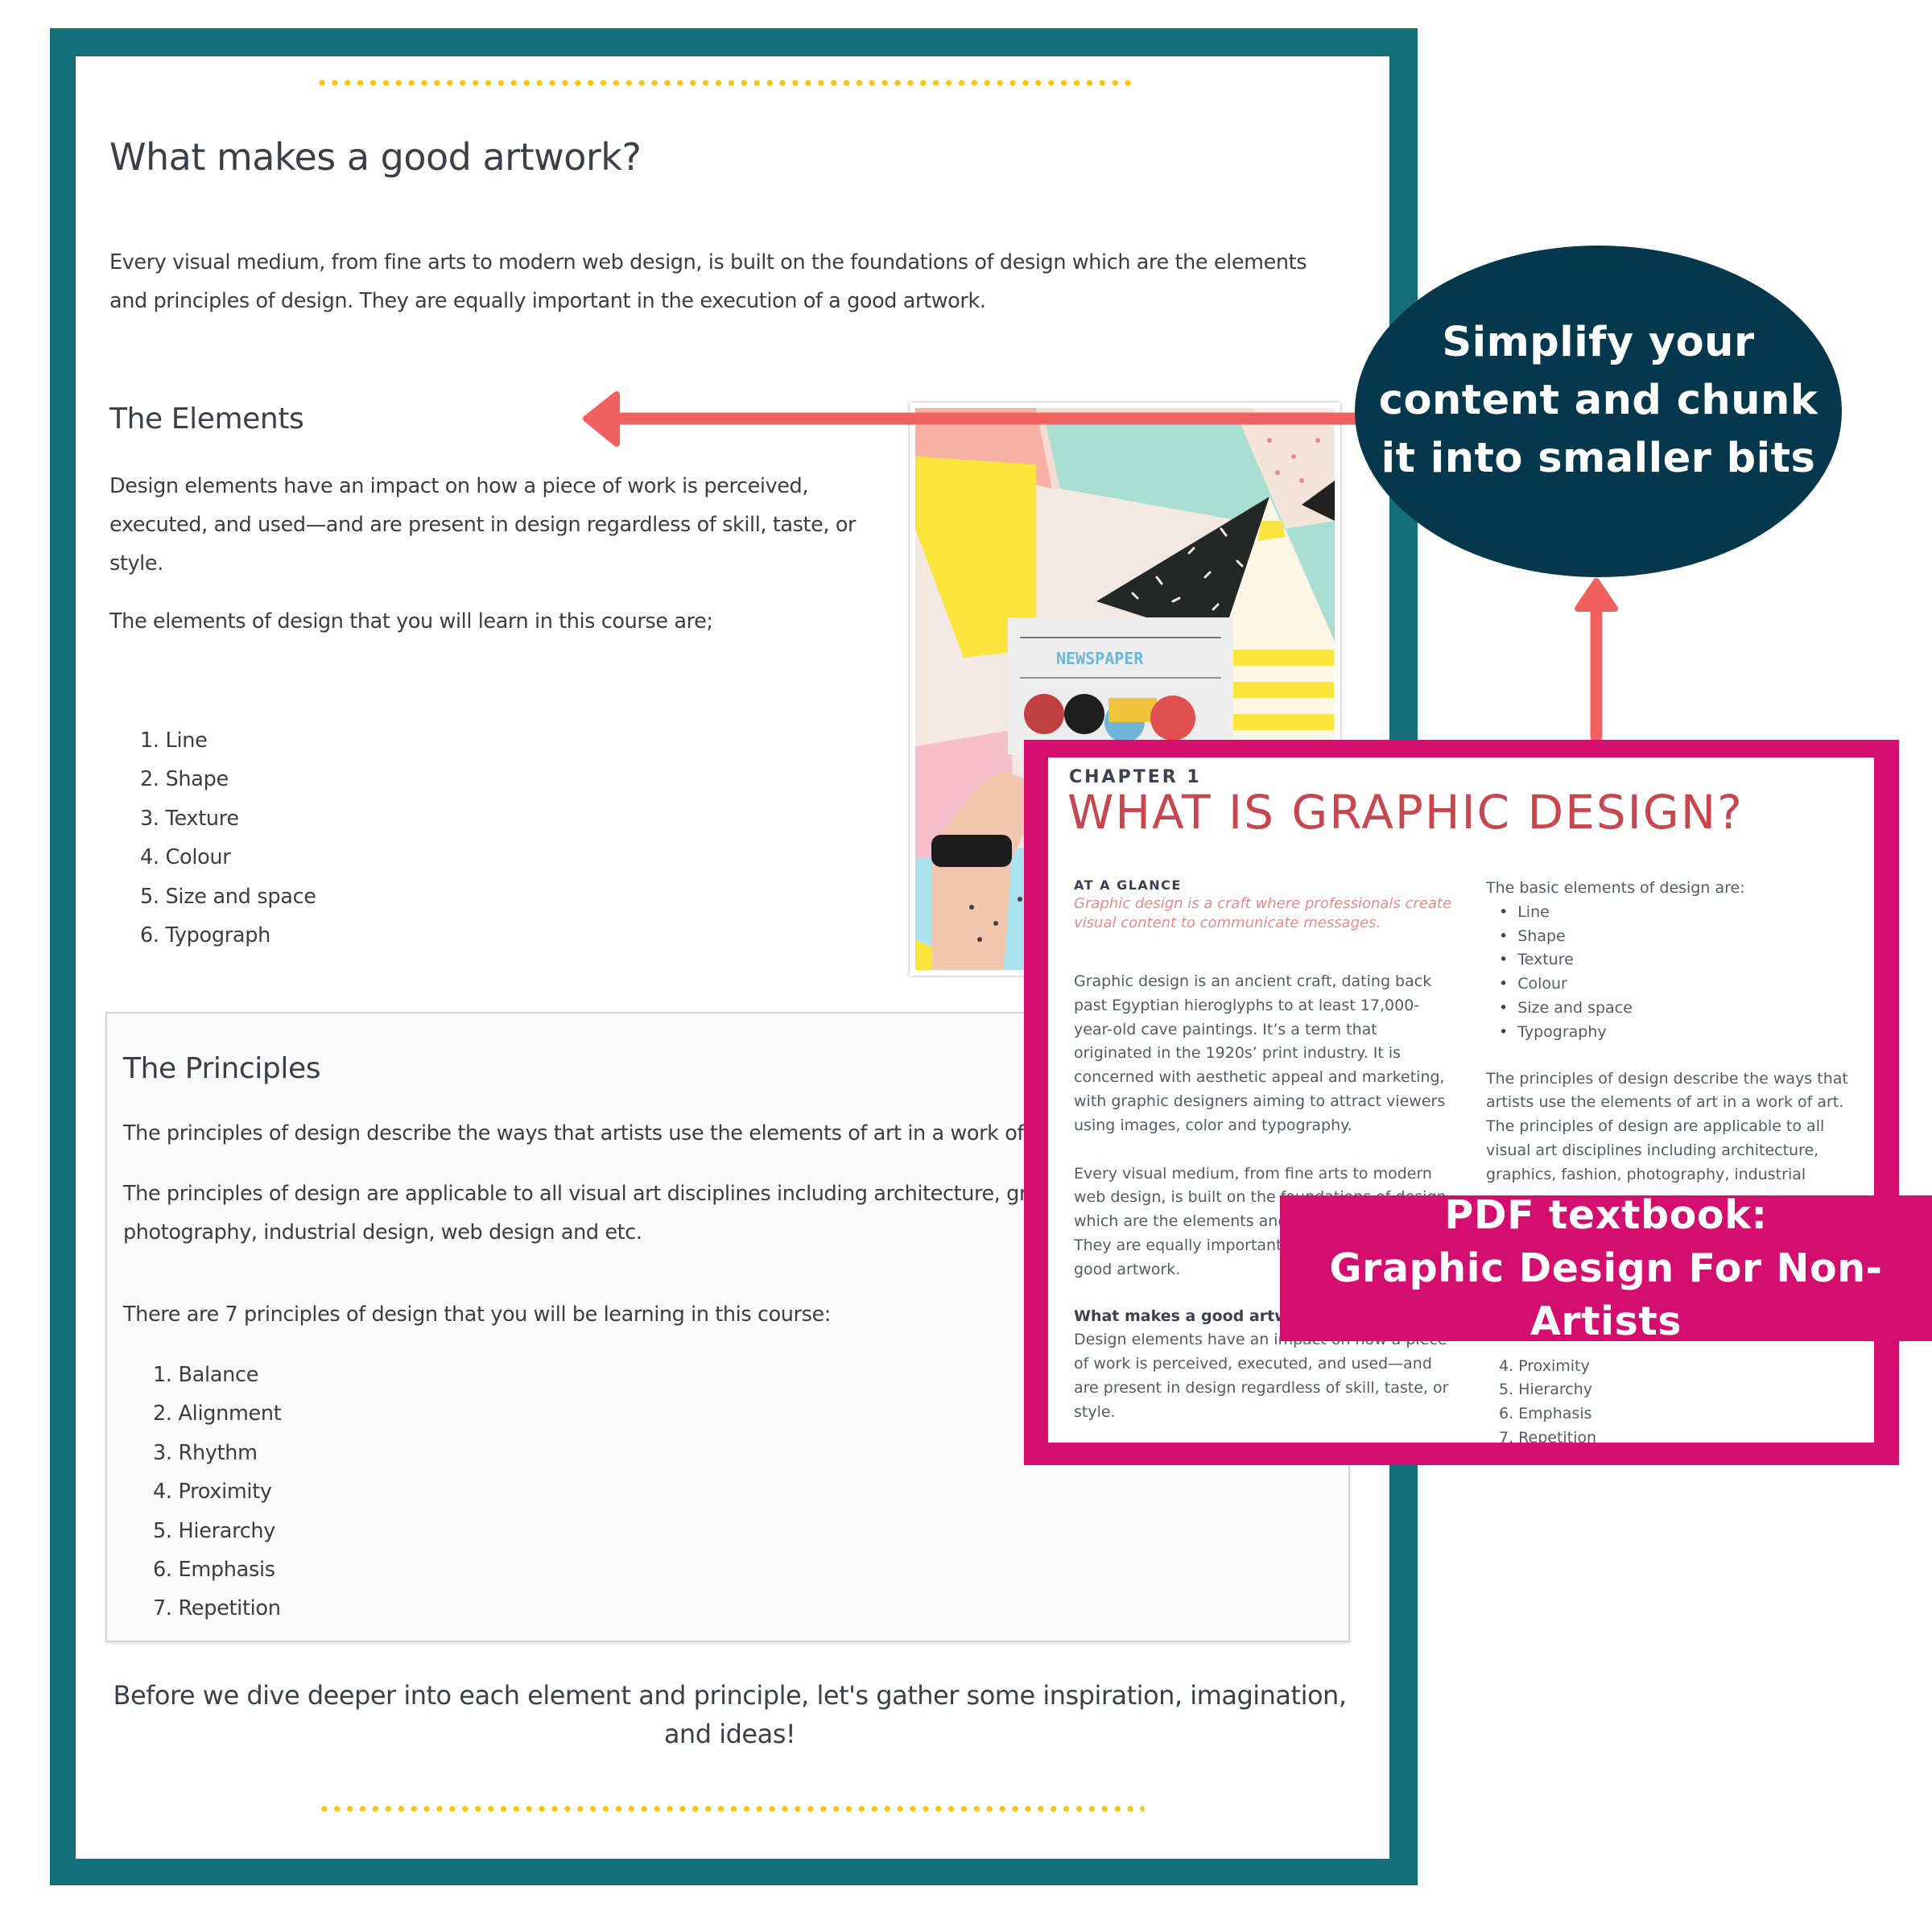  What do you see at coordinates (205, 935) in the screenshot?
I see `list-item: 6. Typograph` at bounding box center [205, 935].